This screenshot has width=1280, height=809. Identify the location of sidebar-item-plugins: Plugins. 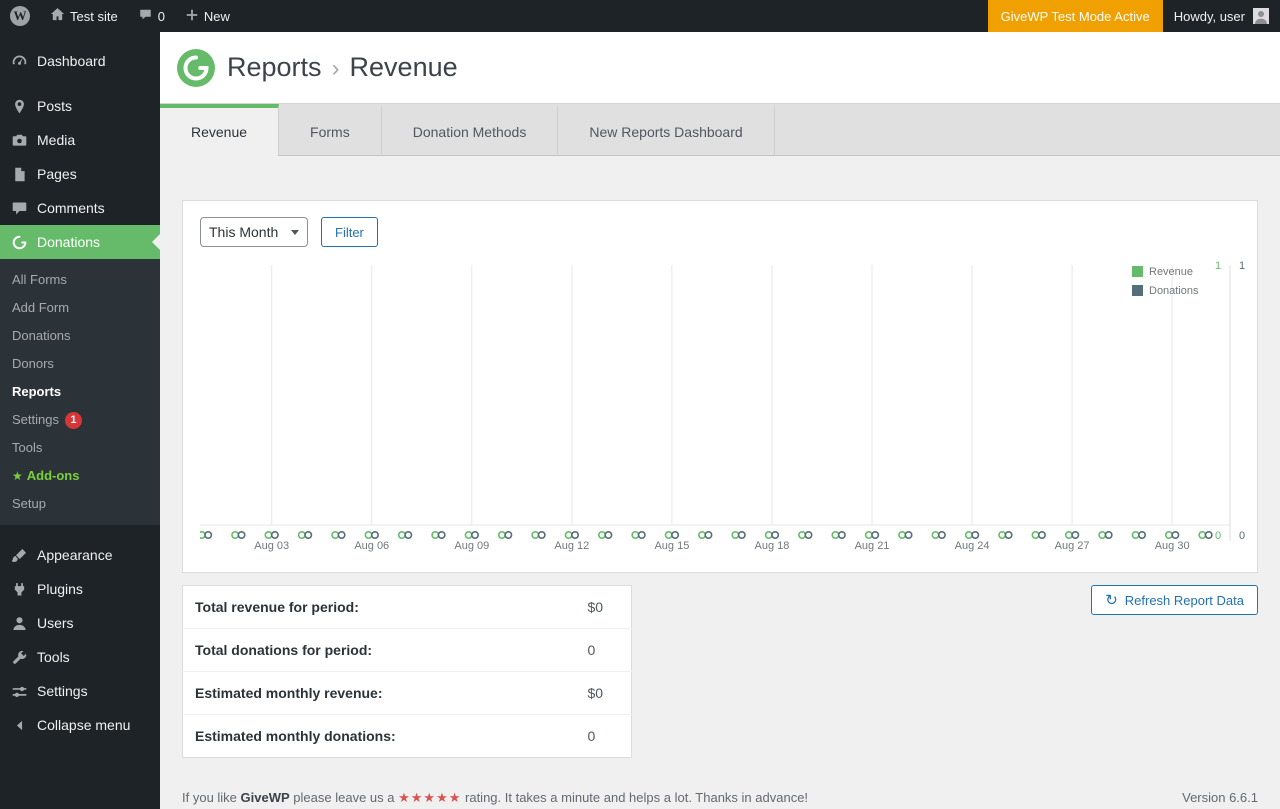
(80, 589).